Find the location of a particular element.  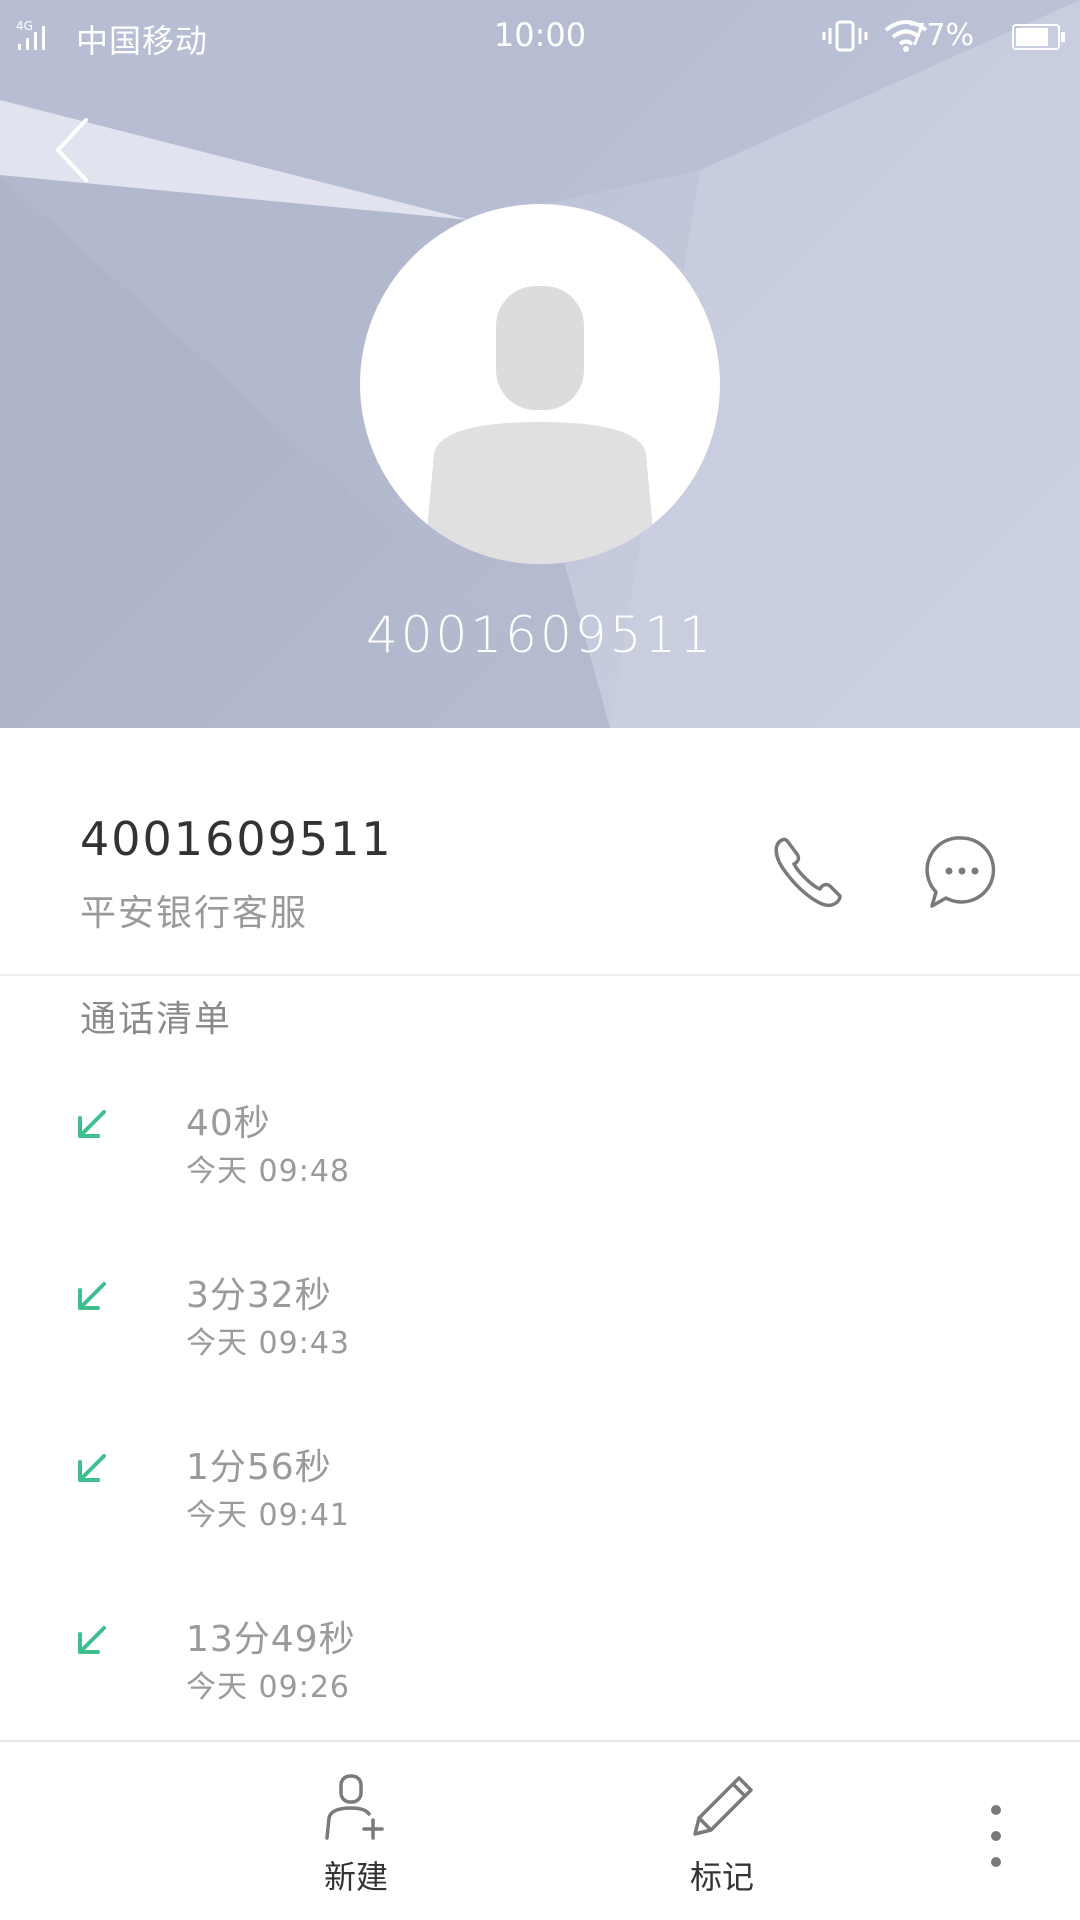

call-log-item: 1分56秒 今天 09:41 is located at coordinates (540, 1514).